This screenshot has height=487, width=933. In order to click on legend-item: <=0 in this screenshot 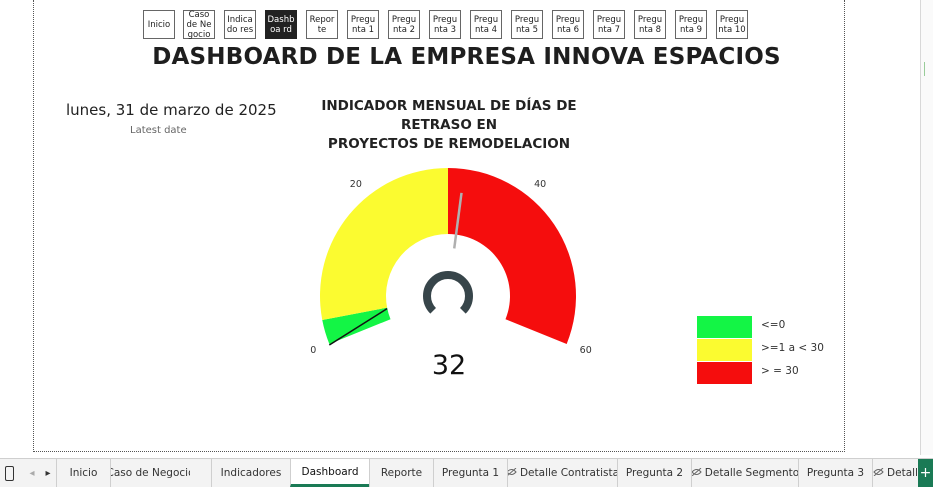, I will do `click(767, 327)`.